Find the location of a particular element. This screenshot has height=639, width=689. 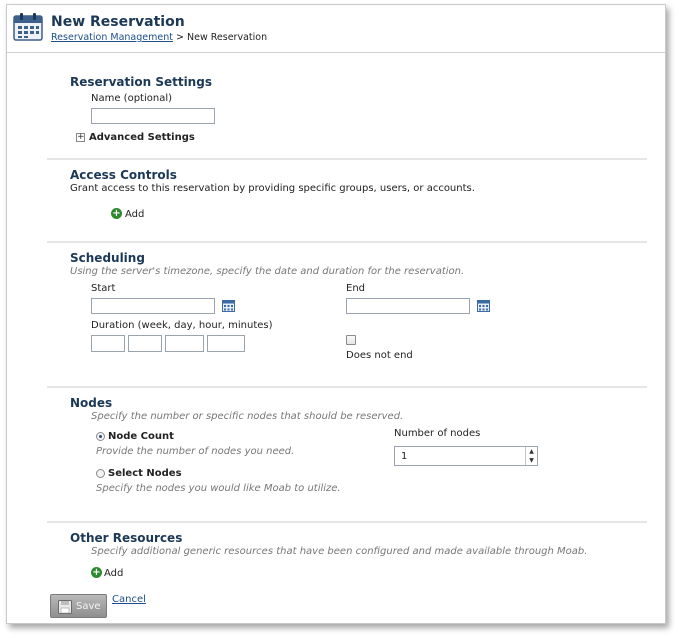

does-not-end-checkbox is located at coordinates (351, 340).